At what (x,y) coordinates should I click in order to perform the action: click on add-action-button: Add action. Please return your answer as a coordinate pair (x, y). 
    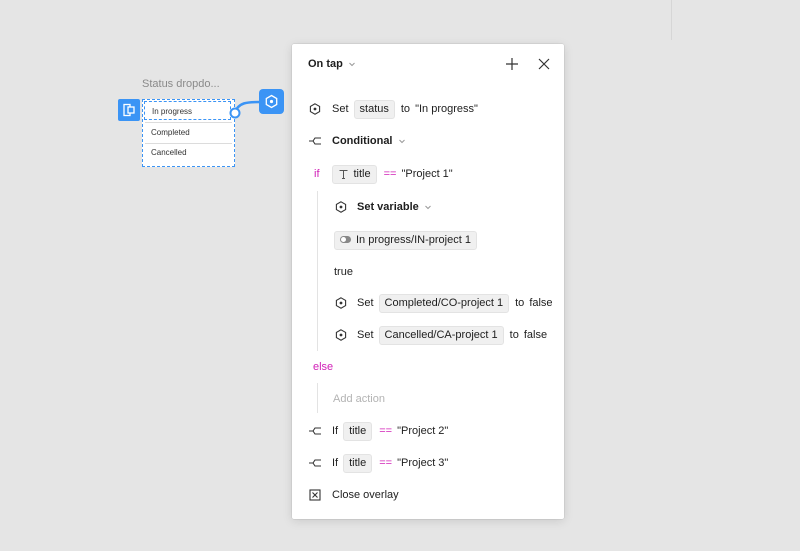
    Looking at the image, I should click on (359, 399).